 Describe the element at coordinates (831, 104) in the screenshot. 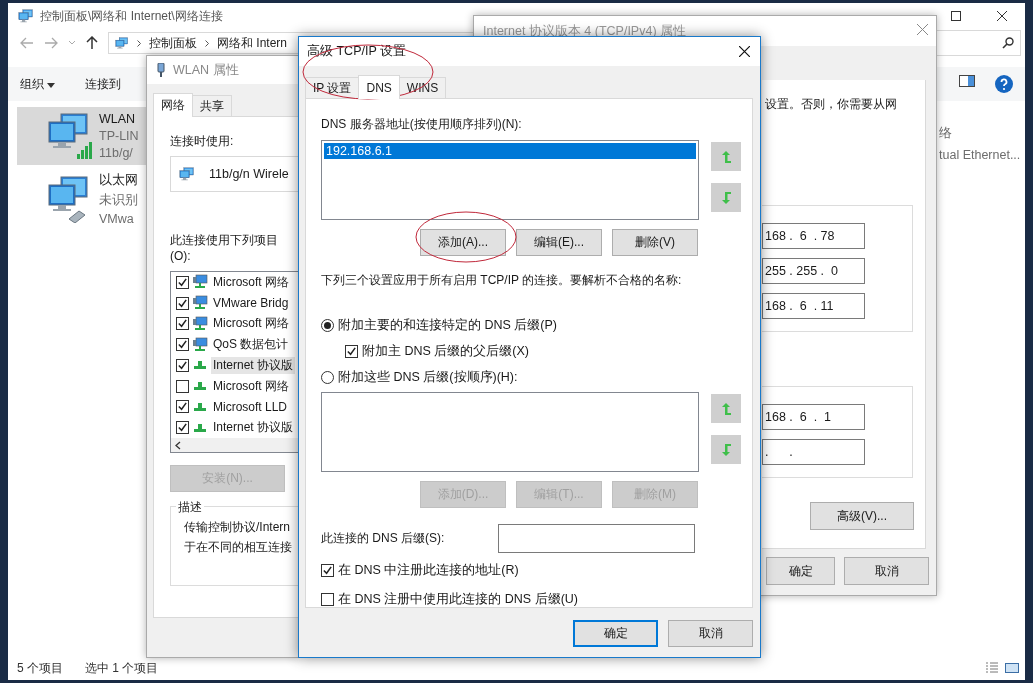

I see `instruction-text: 设置。否则，你需要从网` at that location.